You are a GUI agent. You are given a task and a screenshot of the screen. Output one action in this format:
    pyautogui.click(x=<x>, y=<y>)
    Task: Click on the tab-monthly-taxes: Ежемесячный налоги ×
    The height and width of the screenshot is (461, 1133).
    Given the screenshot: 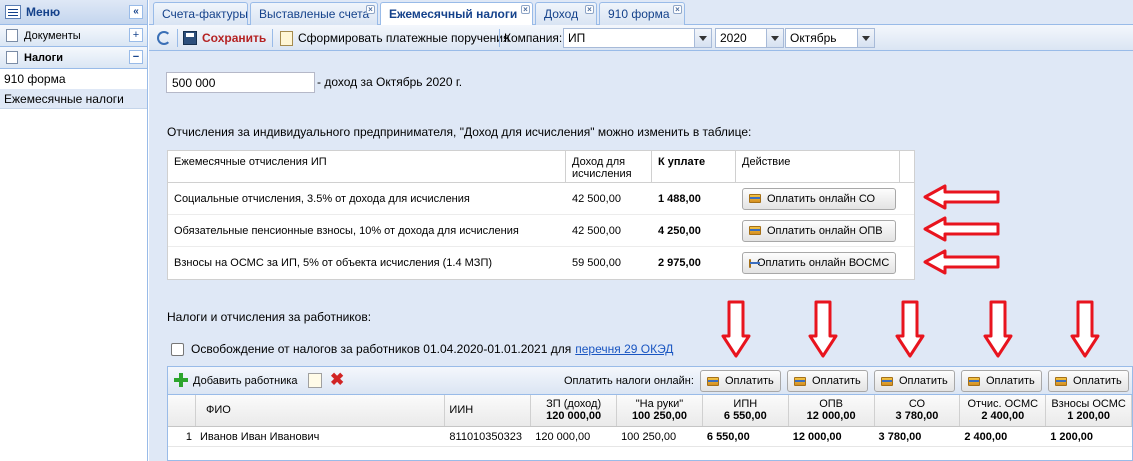 What is the action you would take?
    pyautogui.click(x=456, y=14)
    